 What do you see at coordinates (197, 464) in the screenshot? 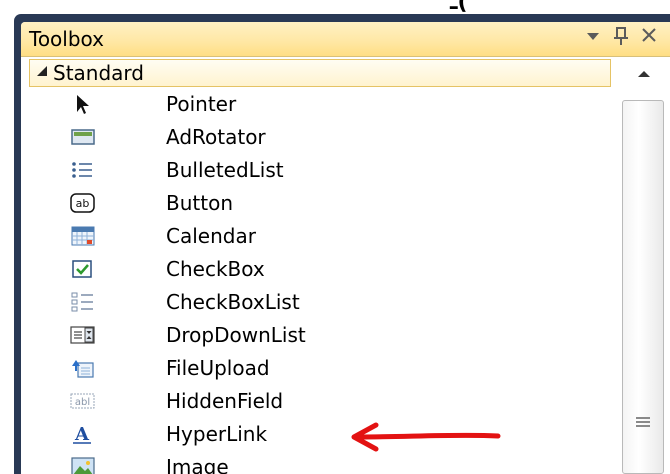
I see `toolbox-item-label: Image` at bounding box center [197, 464].